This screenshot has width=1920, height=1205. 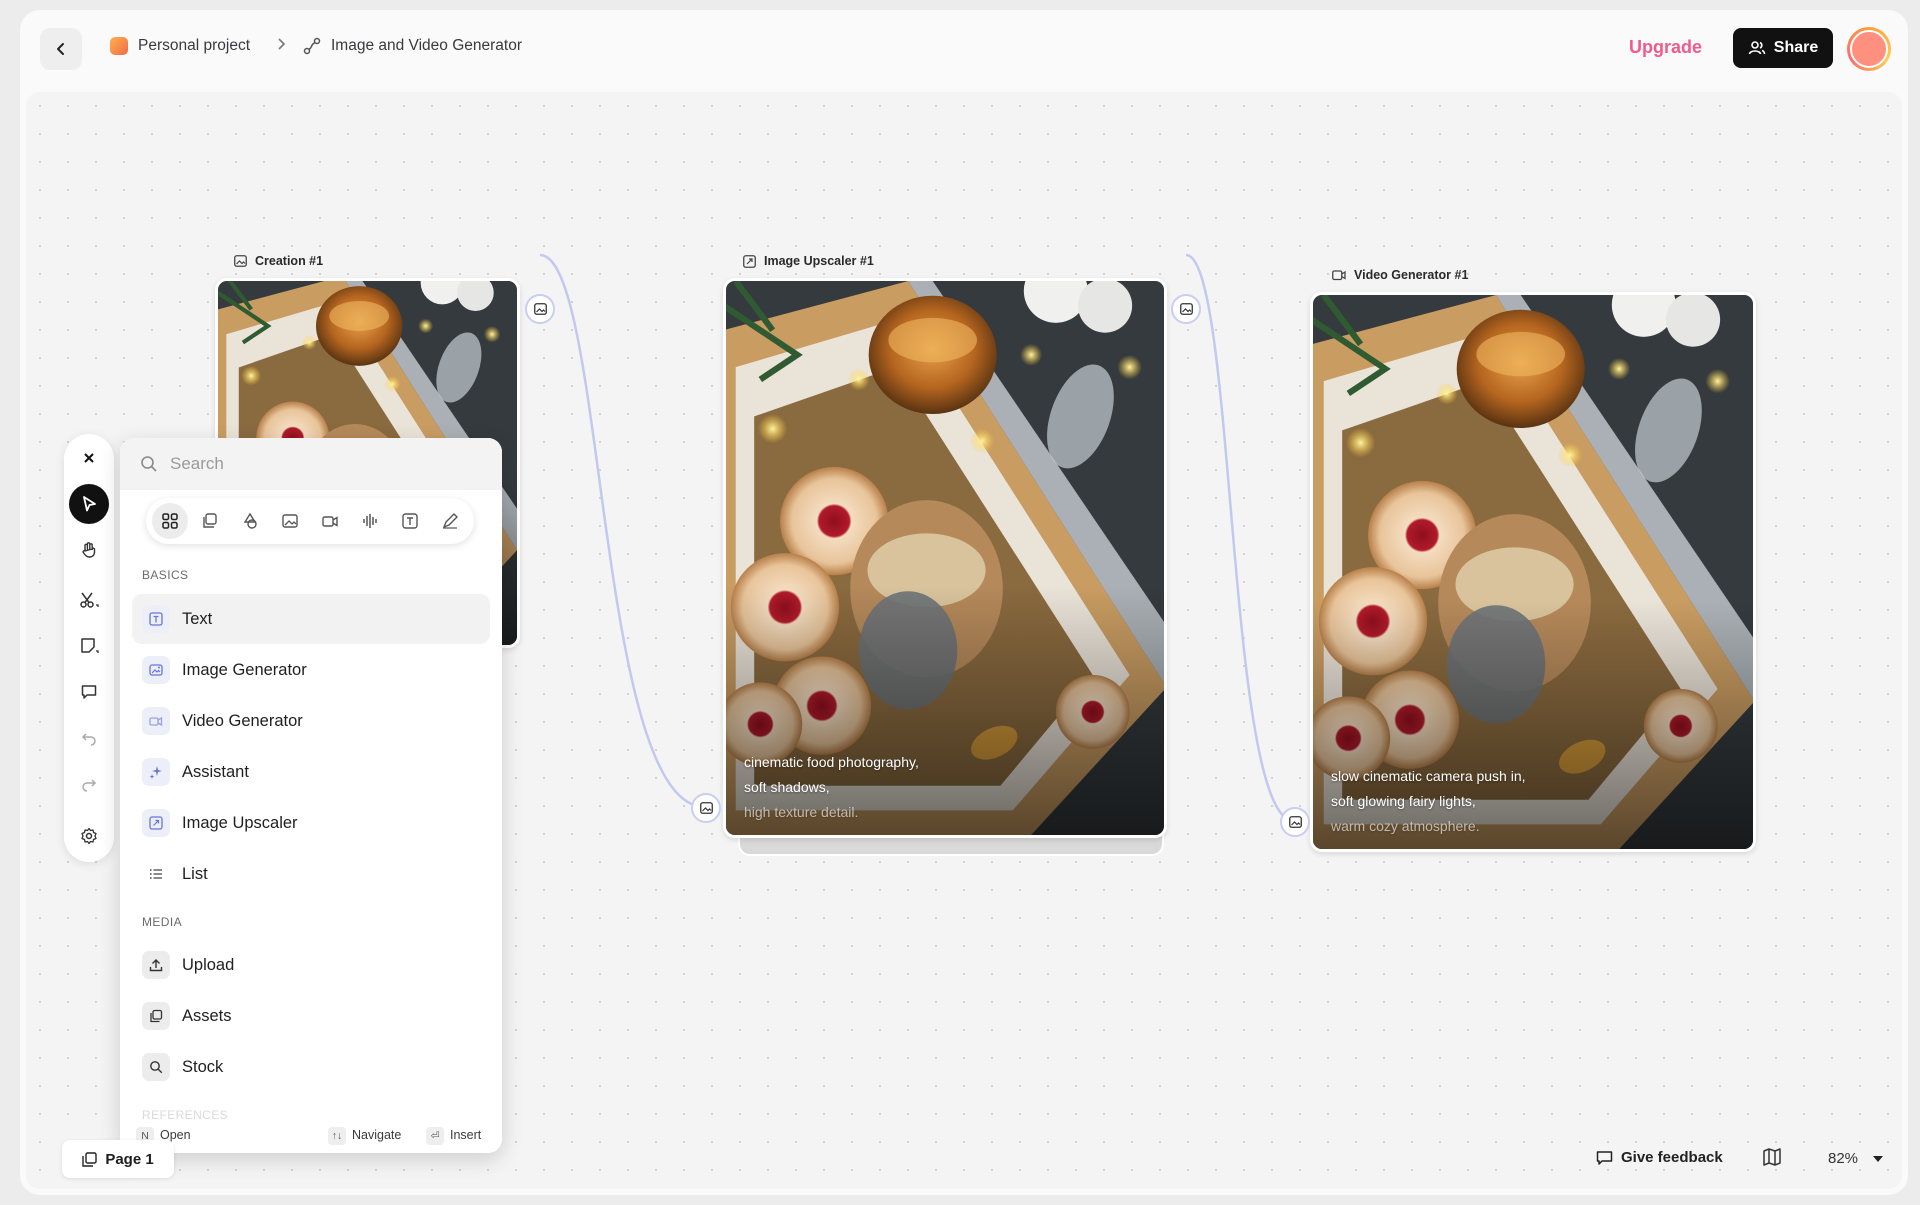 What do you see at coordinates (310, 521) in the screenshot?
I see `filter-bar` at bounding box center [310, 521].